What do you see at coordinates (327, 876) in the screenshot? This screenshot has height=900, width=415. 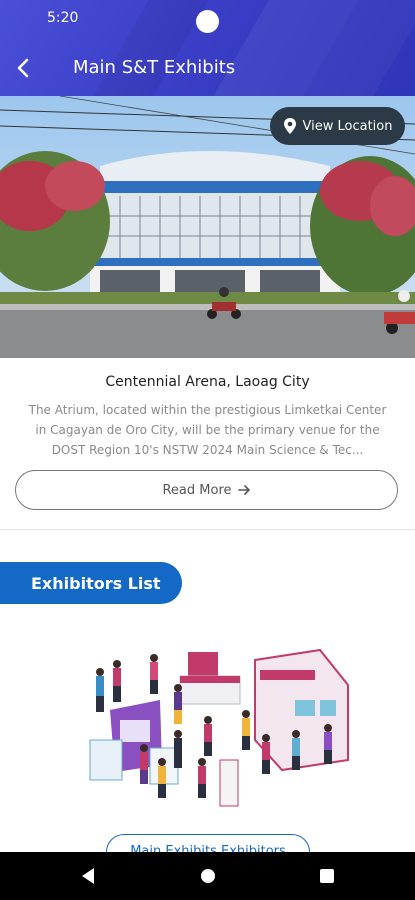 I see `nav-recents-icon` at bounding box center [327, 876].